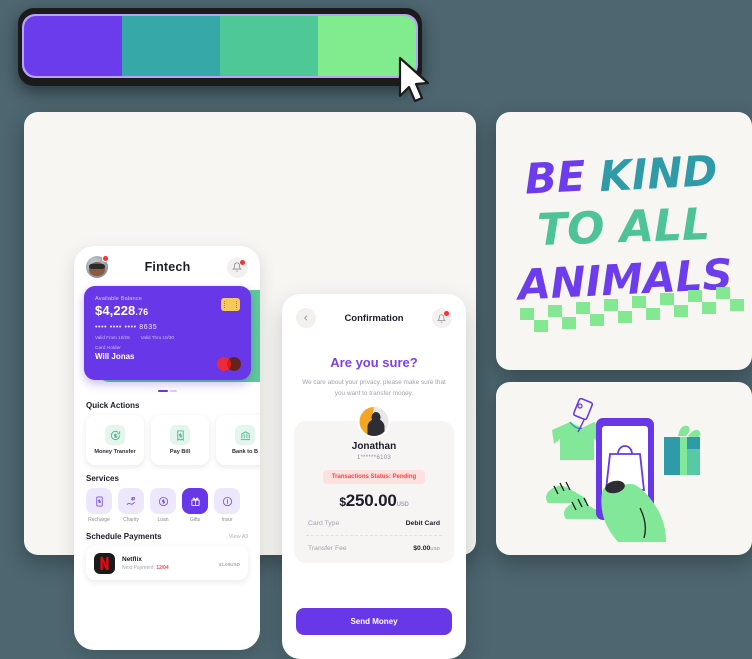  I want to click on services-title: Services, so click(102, 478).